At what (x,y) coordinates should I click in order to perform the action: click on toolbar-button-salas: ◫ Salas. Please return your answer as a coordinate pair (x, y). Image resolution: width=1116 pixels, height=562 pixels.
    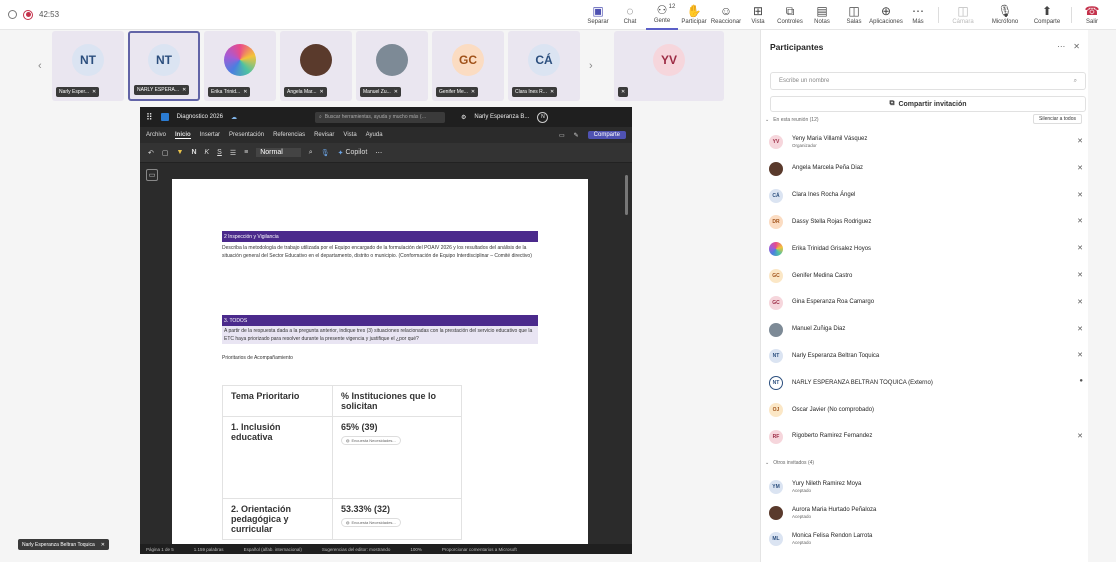
    Looking at the image, I should click on (854, 15).